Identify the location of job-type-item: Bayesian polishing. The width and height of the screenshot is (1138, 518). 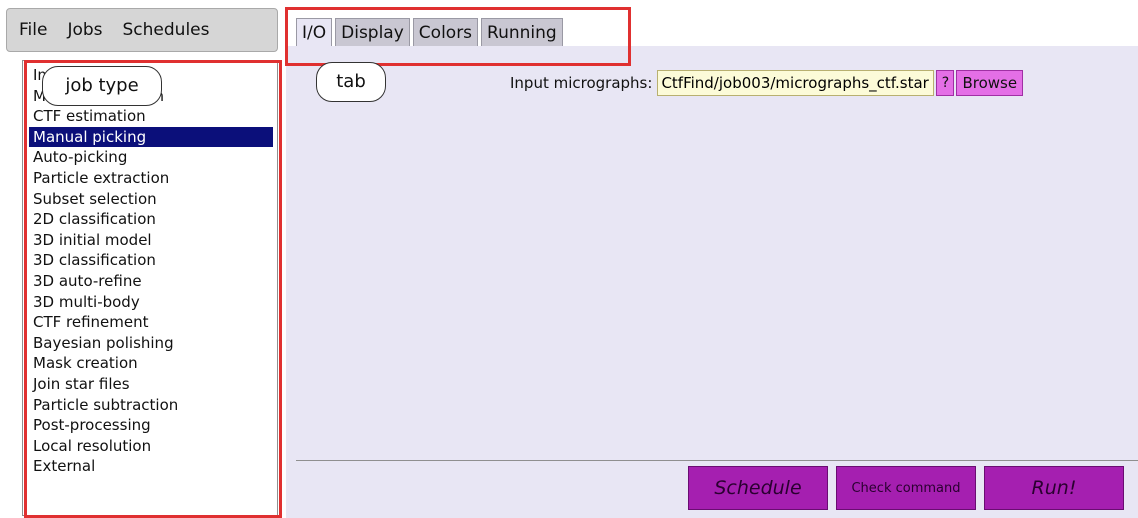
(151, 343).